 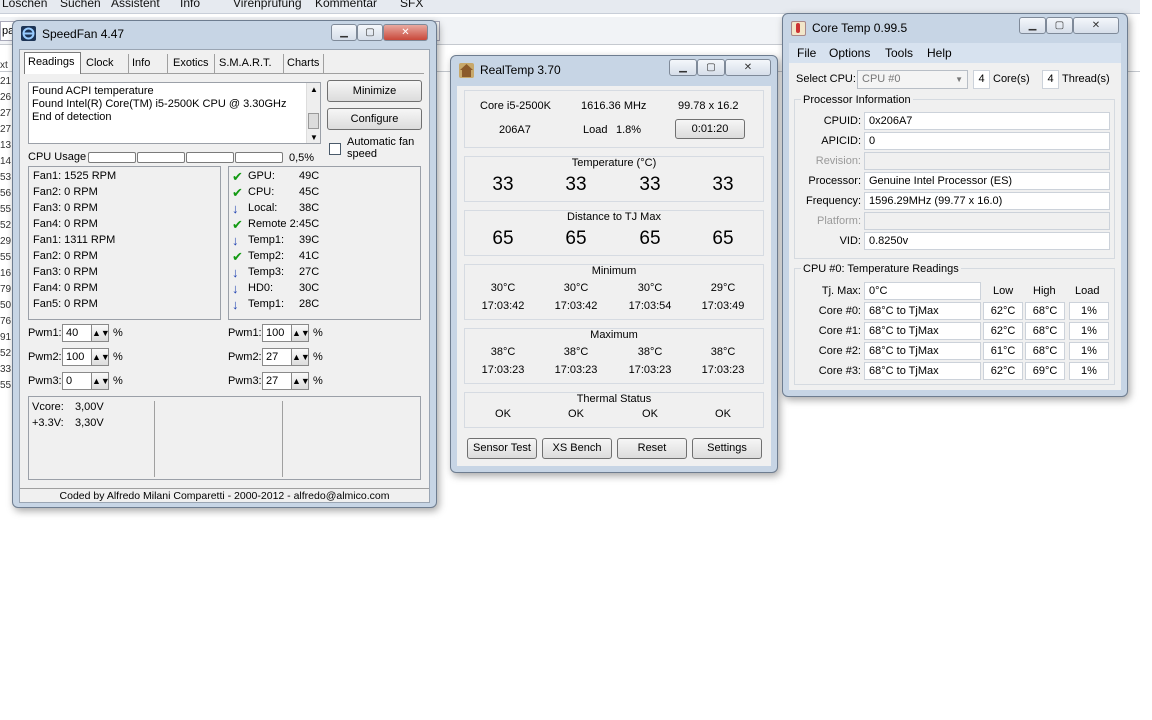 What do you see at coordinates (899, 53) in the screenshot?
I see `menu-tools: Tools` at bounding box center [899, 53].